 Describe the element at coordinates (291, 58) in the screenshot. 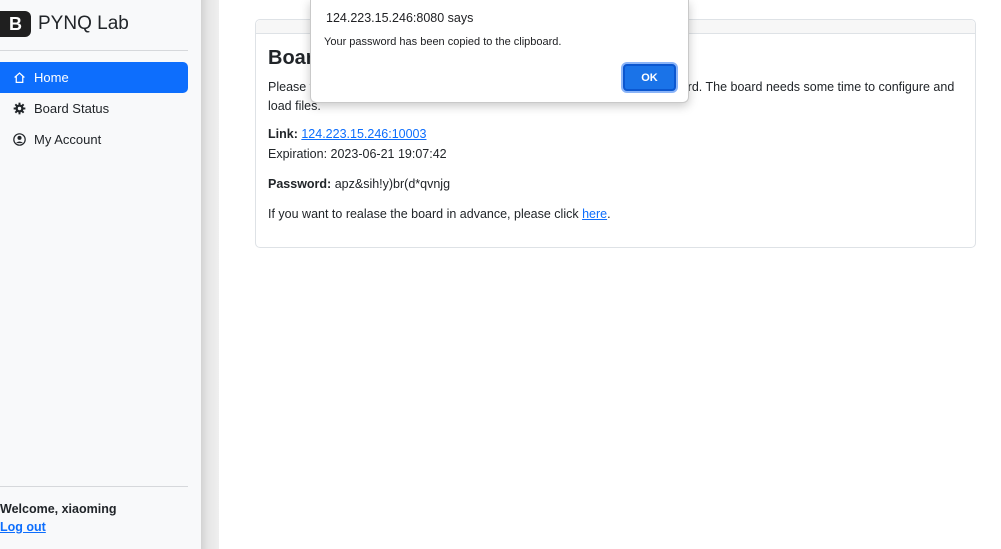

I see `card-title: Boar` at that location.